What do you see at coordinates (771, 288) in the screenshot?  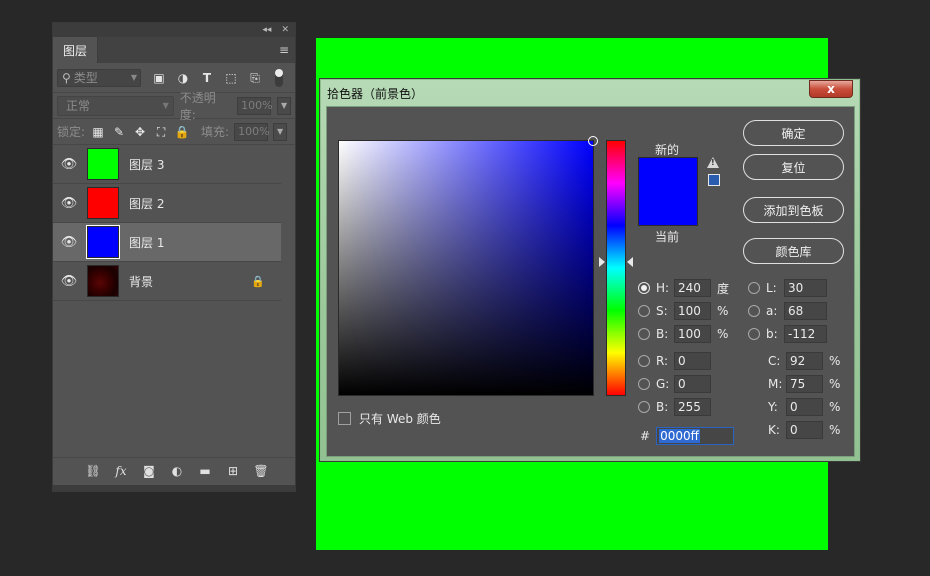 I see `lab-l-label: L:` at bounding box center [771, 288].